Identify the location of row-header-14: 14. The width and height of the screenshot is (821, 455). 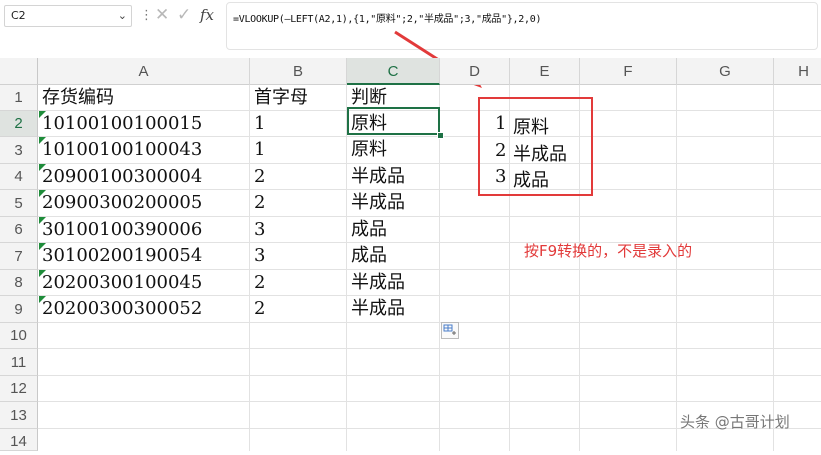
(19, 440).